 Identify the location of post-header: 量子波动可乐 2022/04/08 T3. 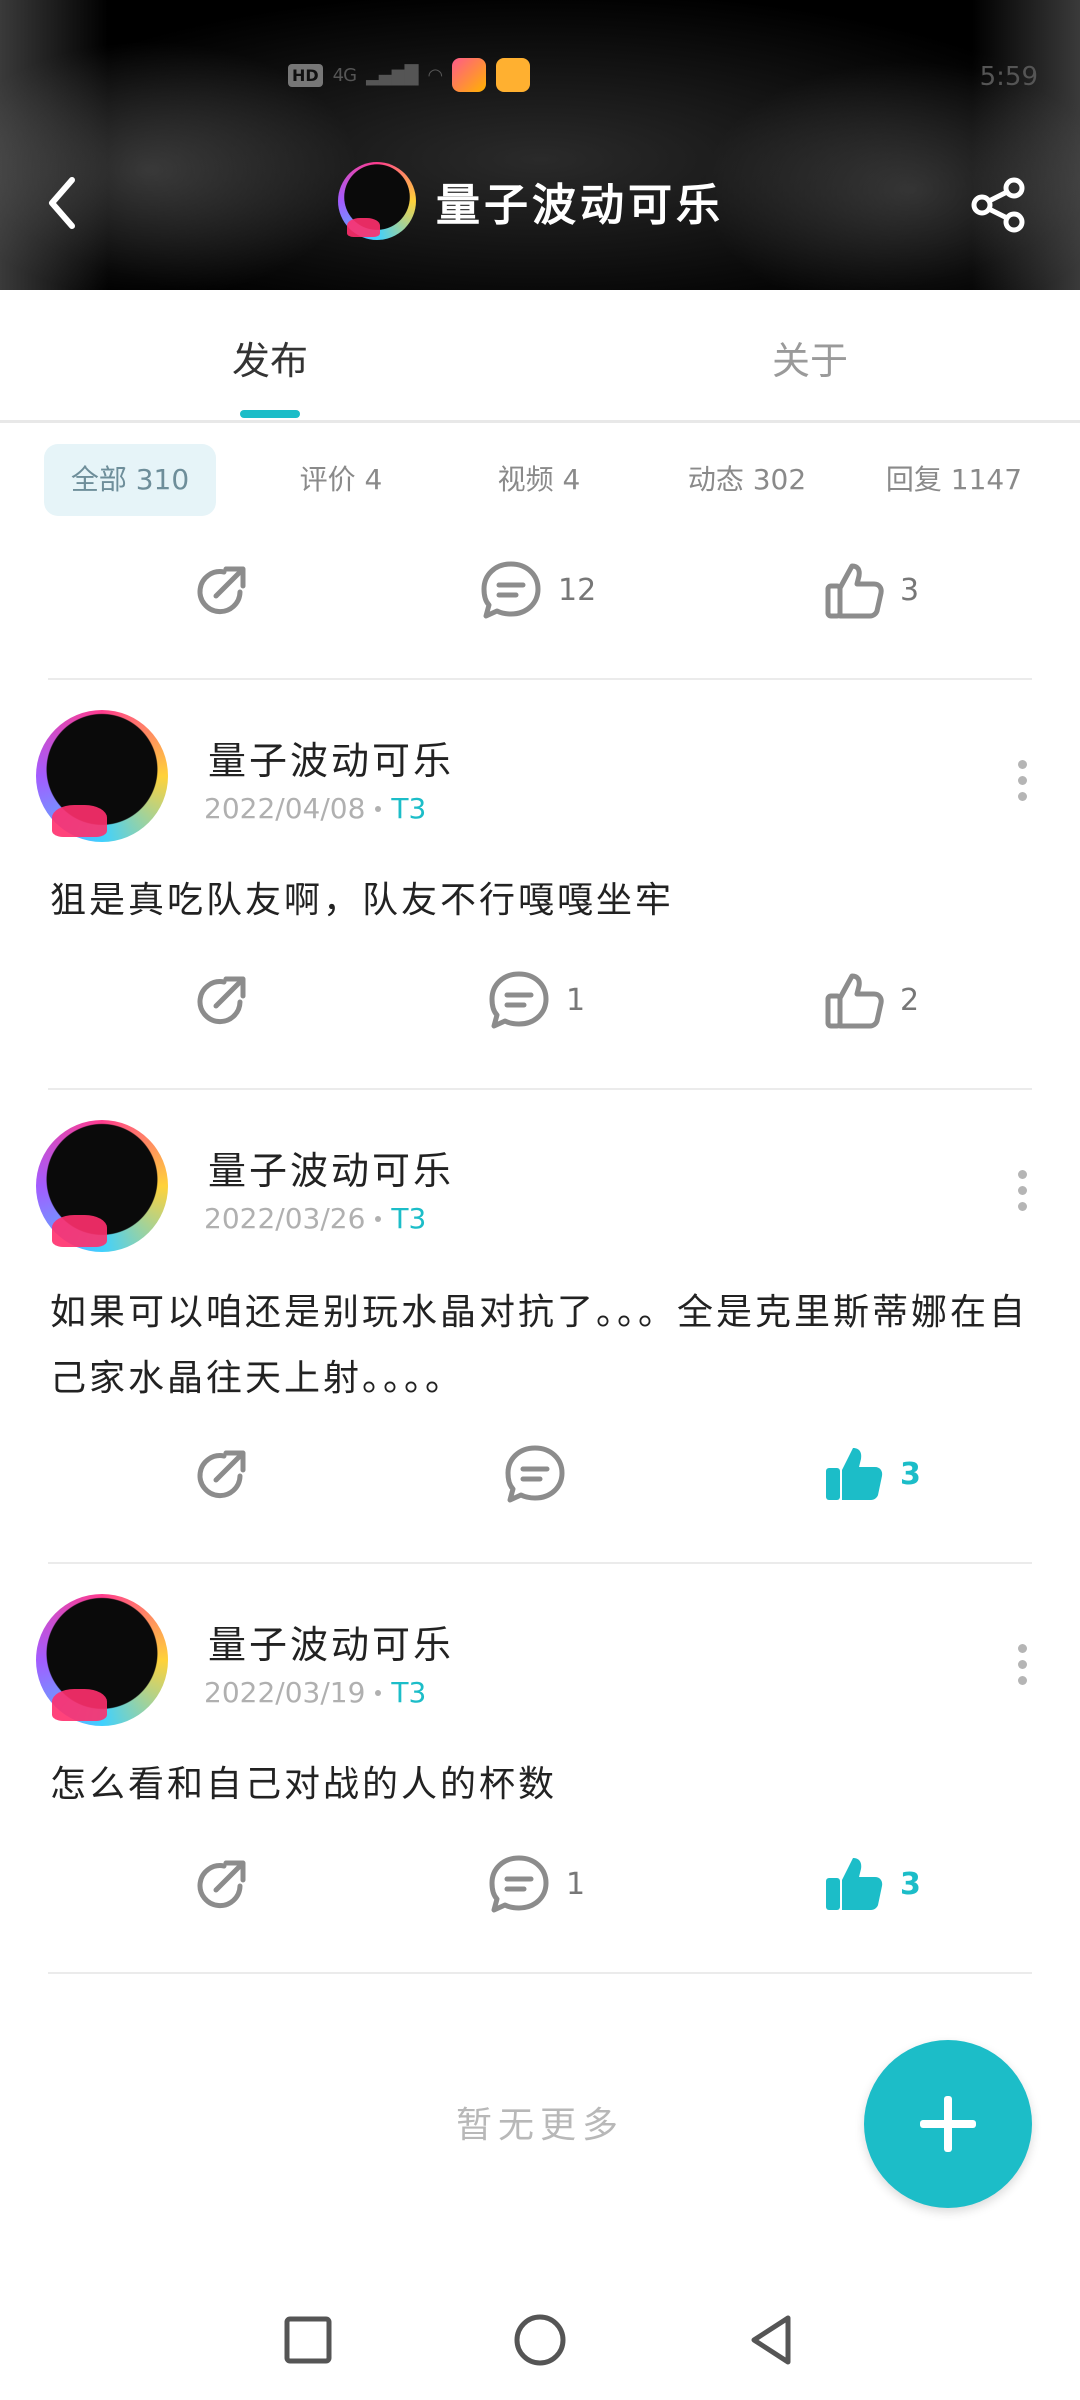
(541, 780).